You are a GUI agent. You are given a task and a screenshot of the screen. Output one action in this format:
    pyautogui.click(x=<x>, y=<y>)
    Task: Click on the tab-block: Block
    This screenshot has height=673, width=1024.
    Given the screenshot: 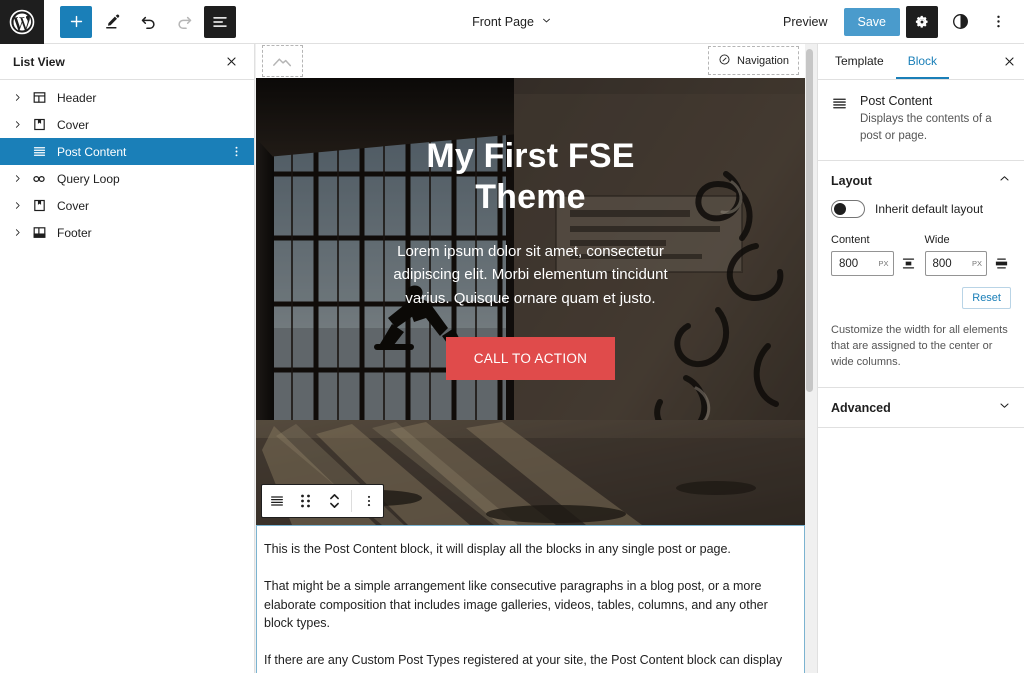 What is the action you would take?
    pyautogui.click(x=922, y=61)
    